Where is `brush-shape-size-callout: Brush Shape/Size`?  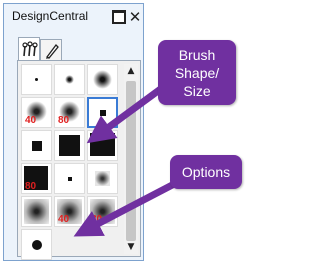 brush-shape-size-callout: Brush Shape/Size is located at coordinates (197, 72).